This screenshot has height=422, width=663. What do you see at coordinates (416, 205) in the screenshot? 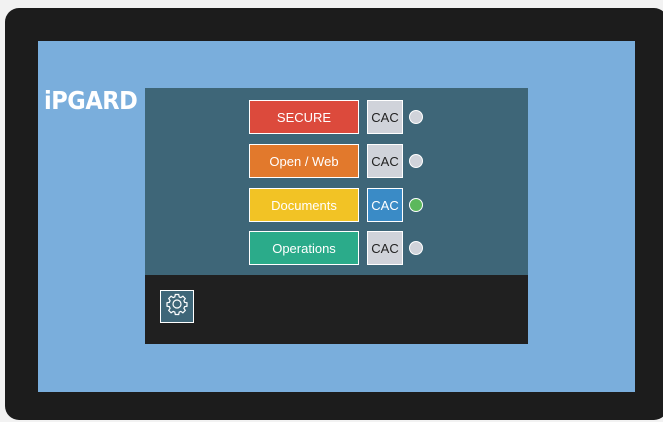
I see `status-indicator-documents` at bounding box center [416, 205].